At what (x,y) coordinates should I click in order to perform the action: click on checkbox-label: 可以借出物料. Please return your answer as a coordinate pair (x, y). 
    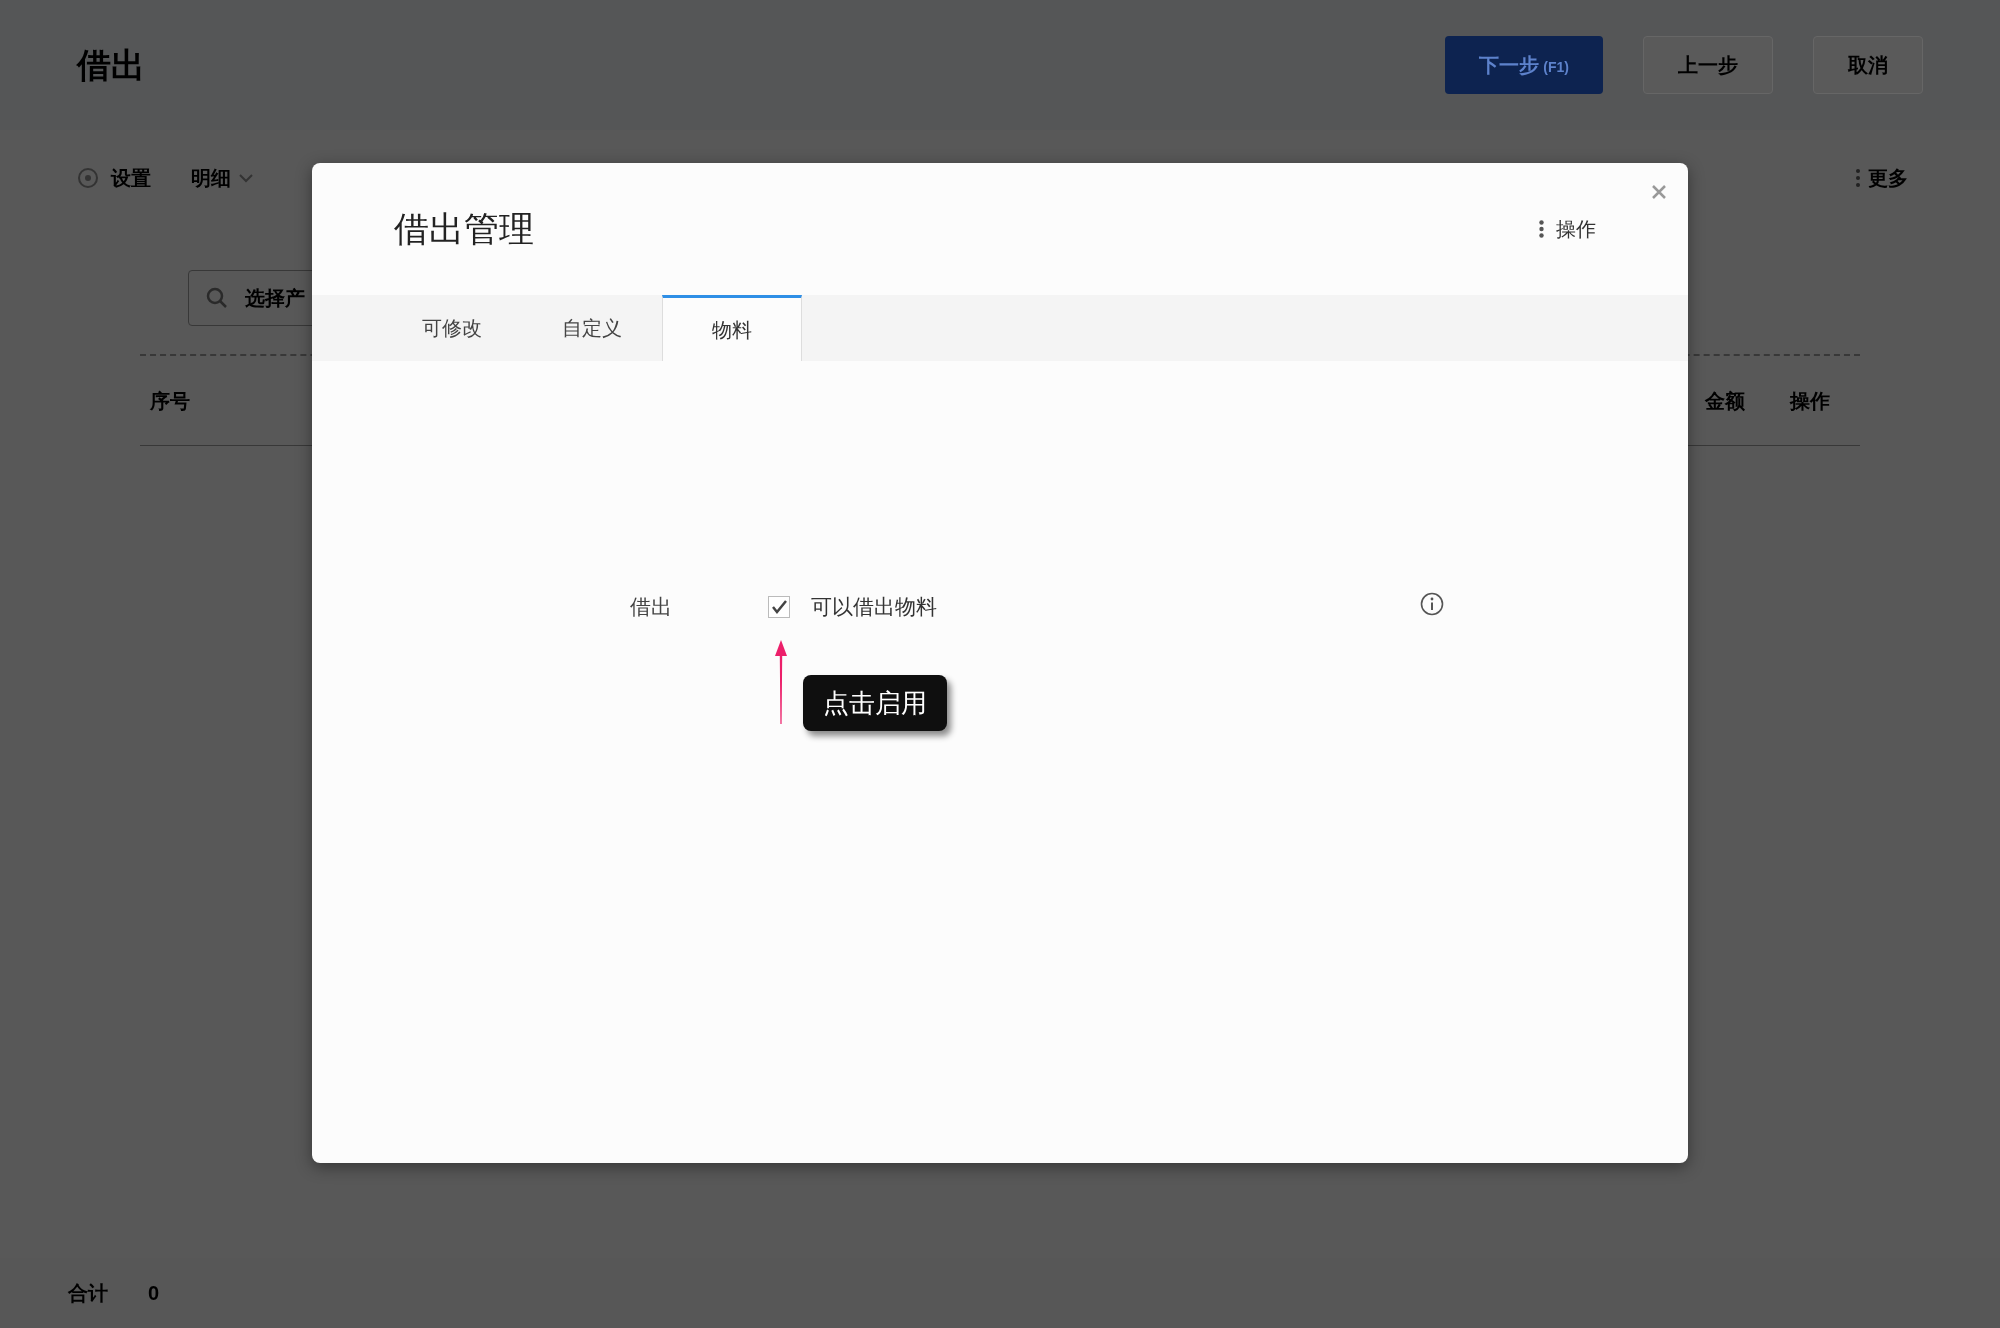
    Looking at the image, I should click on (874, 607).